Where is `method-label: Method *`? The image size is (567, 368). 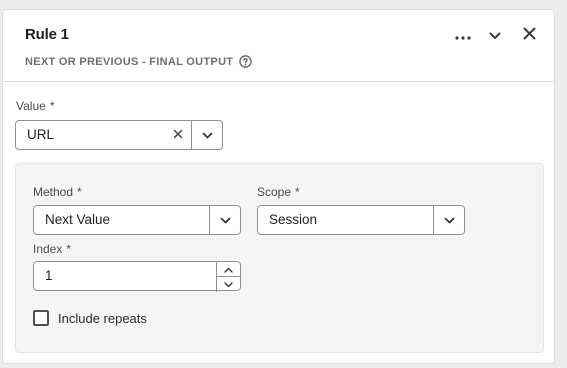
method-label: Method * is located at coordinates (57, 192).